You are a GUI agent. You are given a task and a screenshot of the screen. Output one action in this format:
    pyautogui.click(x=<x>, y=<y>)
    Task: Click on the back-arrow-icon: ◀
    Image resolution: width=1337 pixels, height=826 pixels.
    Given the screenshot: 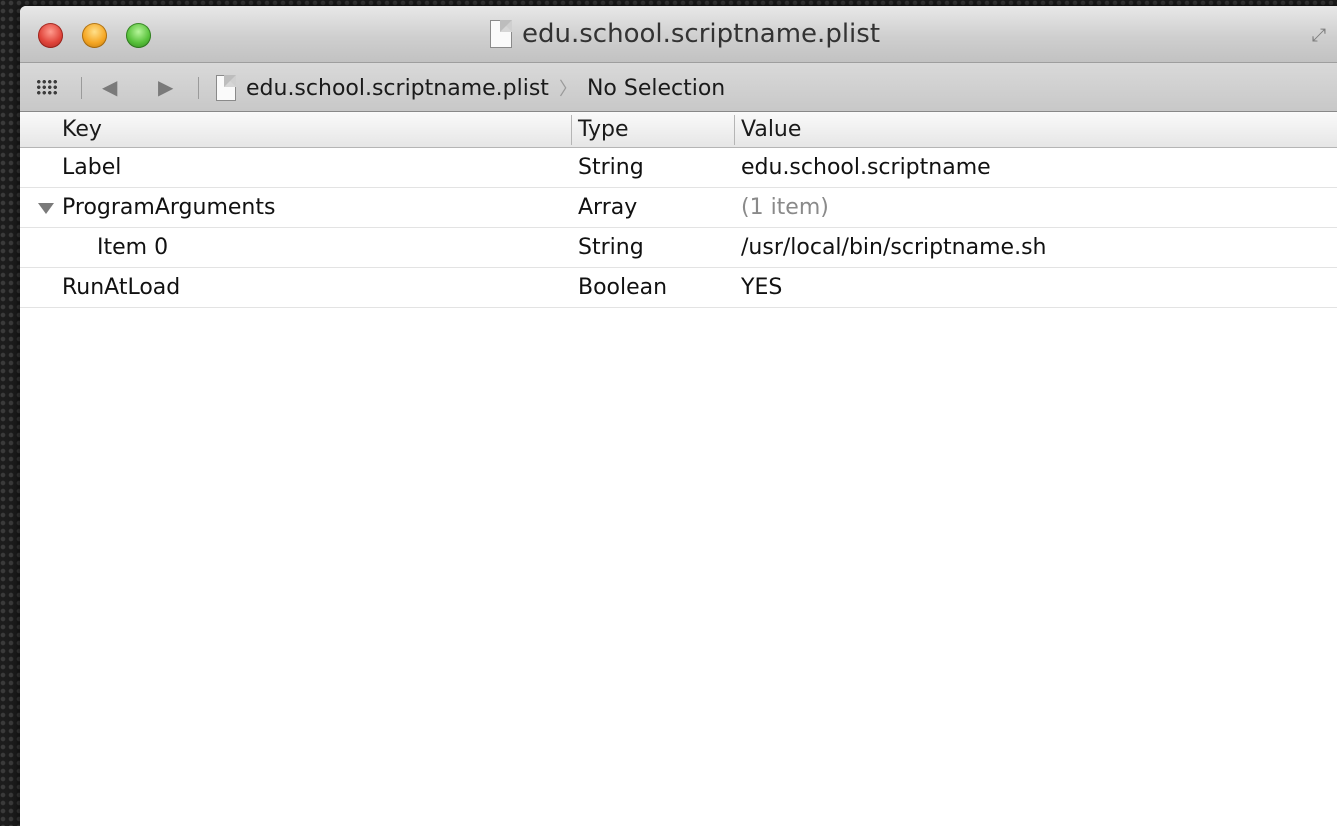 What is the action you would take?
    pyautogui.click(x=109, y=87)
    